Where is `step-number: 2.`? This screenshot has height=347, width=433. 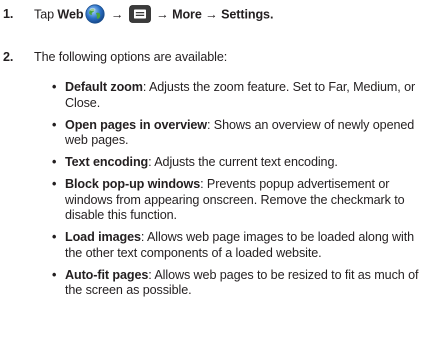
step-number: 2. is located at coordinates (8, 57).